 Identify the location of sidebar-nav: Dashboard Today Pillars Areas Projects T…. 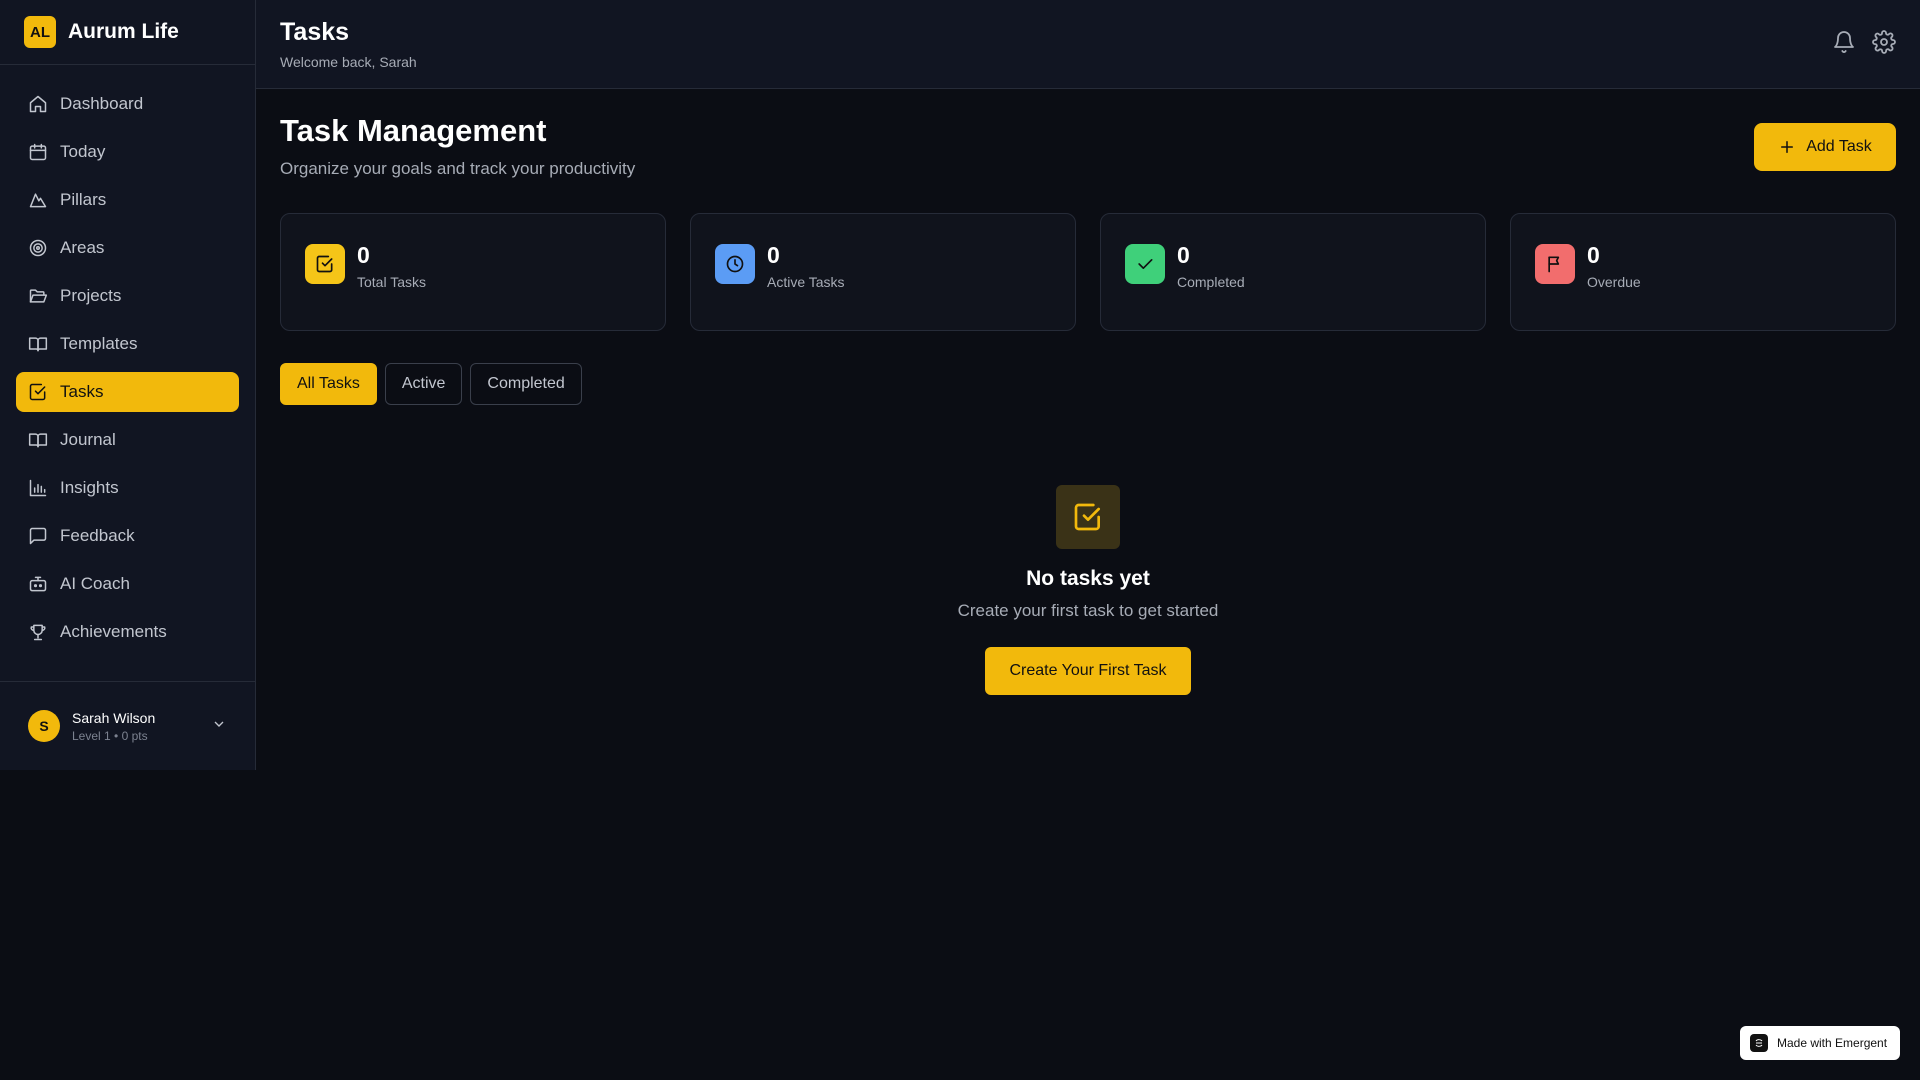
(127, 358).